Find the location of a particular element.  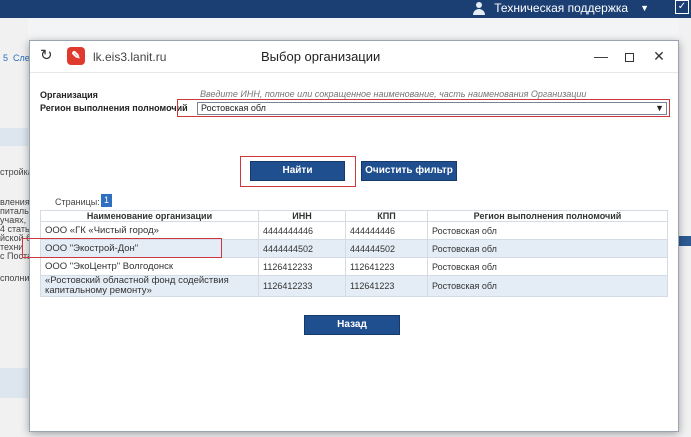

column-header-inn: ИНН is located at coordinates (302, 216).